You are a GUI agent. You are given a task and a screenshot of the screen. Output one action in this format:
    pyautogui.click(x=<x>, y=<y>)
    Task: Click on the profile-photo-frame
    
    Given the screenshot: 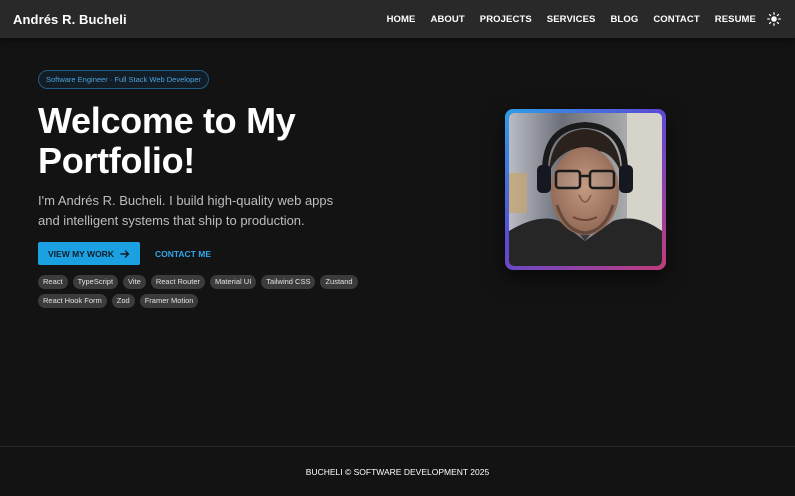 What is the action you would take?
    pyautogui.click(x=585, y=189)
    